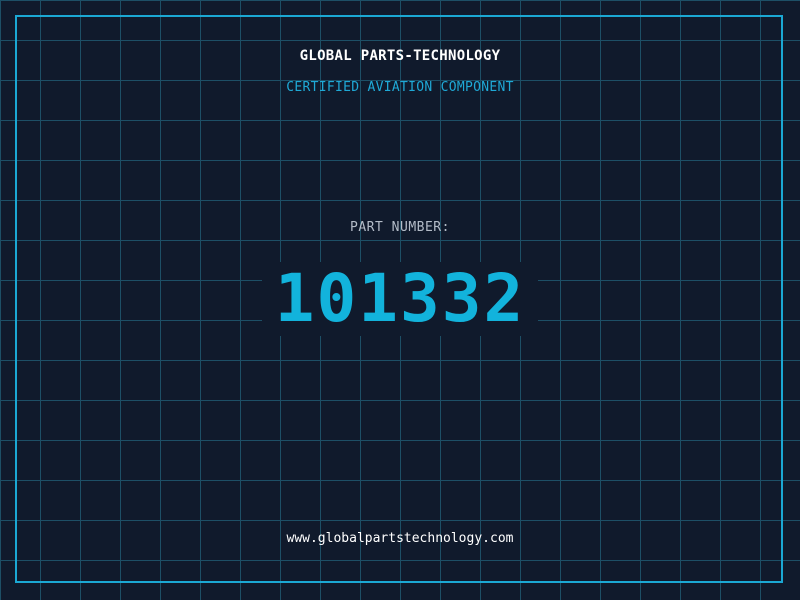 Image resolution: width=800 pixels, height=600 pixels. Describe the element at coordinates (400, 538) in the screenshot. I see `website-url: www.globalpartstechnology.com` at that location.